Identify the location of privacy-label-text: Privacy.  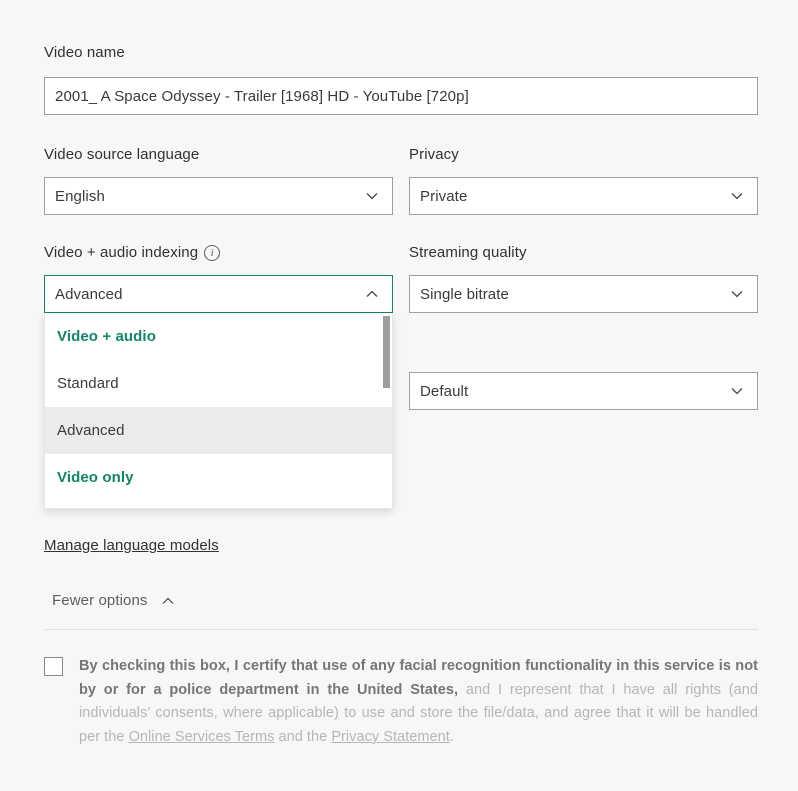
(434, 154).